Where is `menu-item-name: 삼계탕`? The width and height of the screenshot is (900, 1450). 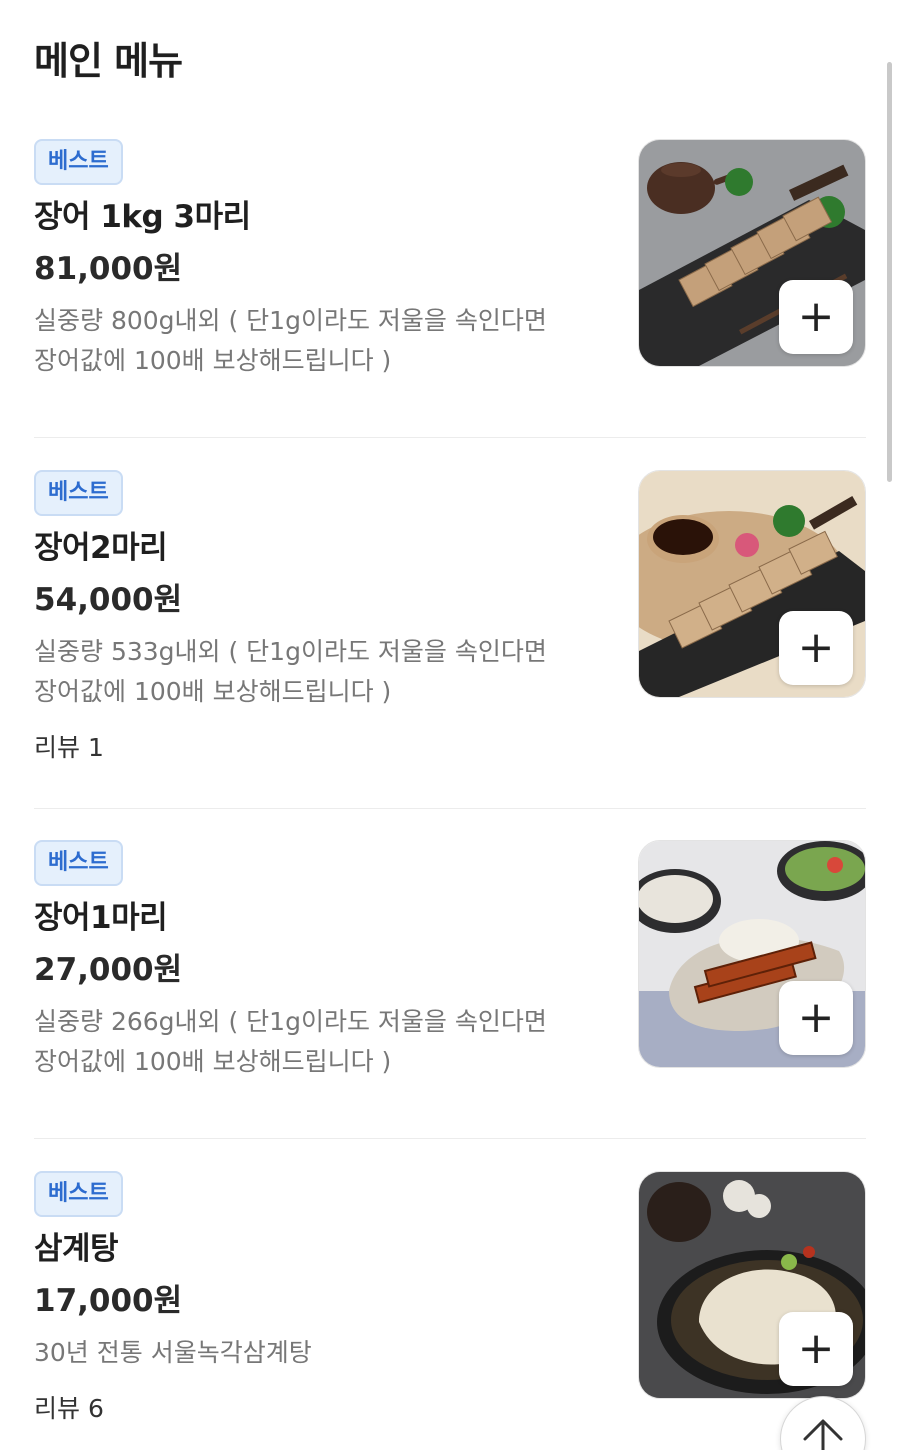
menu-item-name: 삼계탕 is located at coordinates (76, 1249).